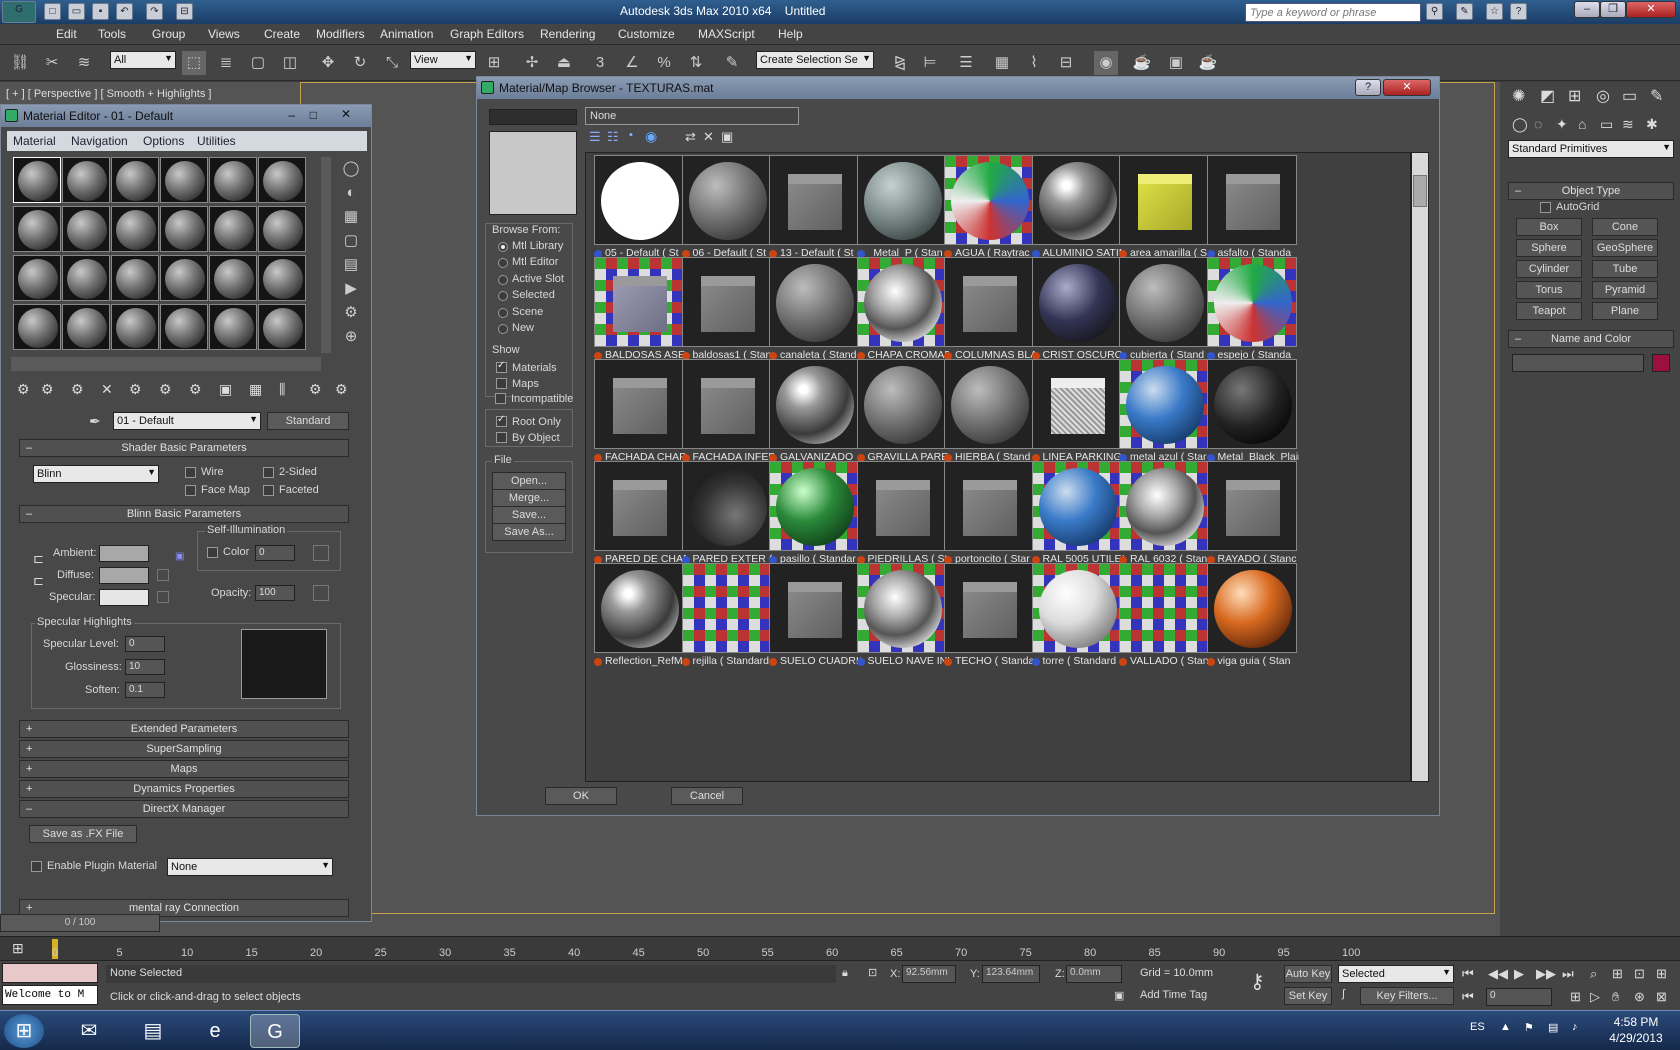 The image size is (1680, 1050). What do you see at coordinates (613, 137) in the screenshot?
I see `view-list-icons-icon: ☷` at bounding box center [613, 137].